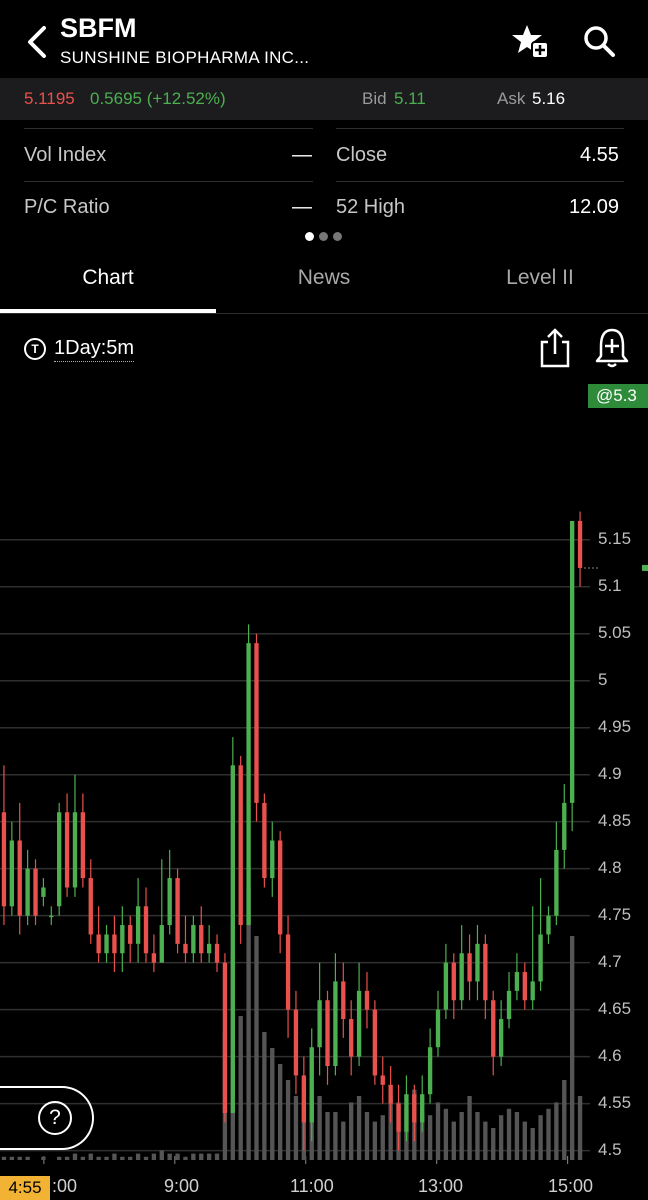 This screenshot has height=1200, width=648. I want to click on alert-bell-icon, so click(612, 348).